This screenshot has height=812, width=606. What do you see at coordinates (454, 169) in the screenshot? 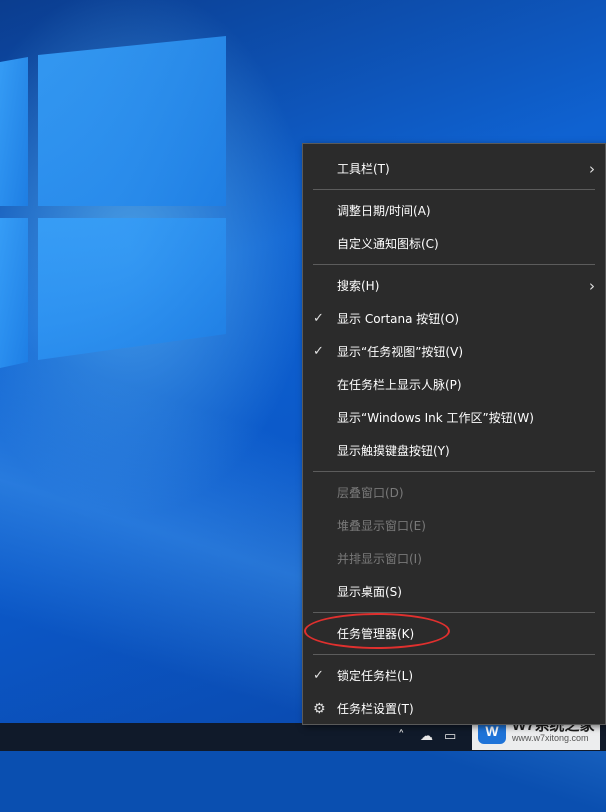
I see `menu-item-toolbars: 工具栏(T) ›` at bounding box center [454, 169].